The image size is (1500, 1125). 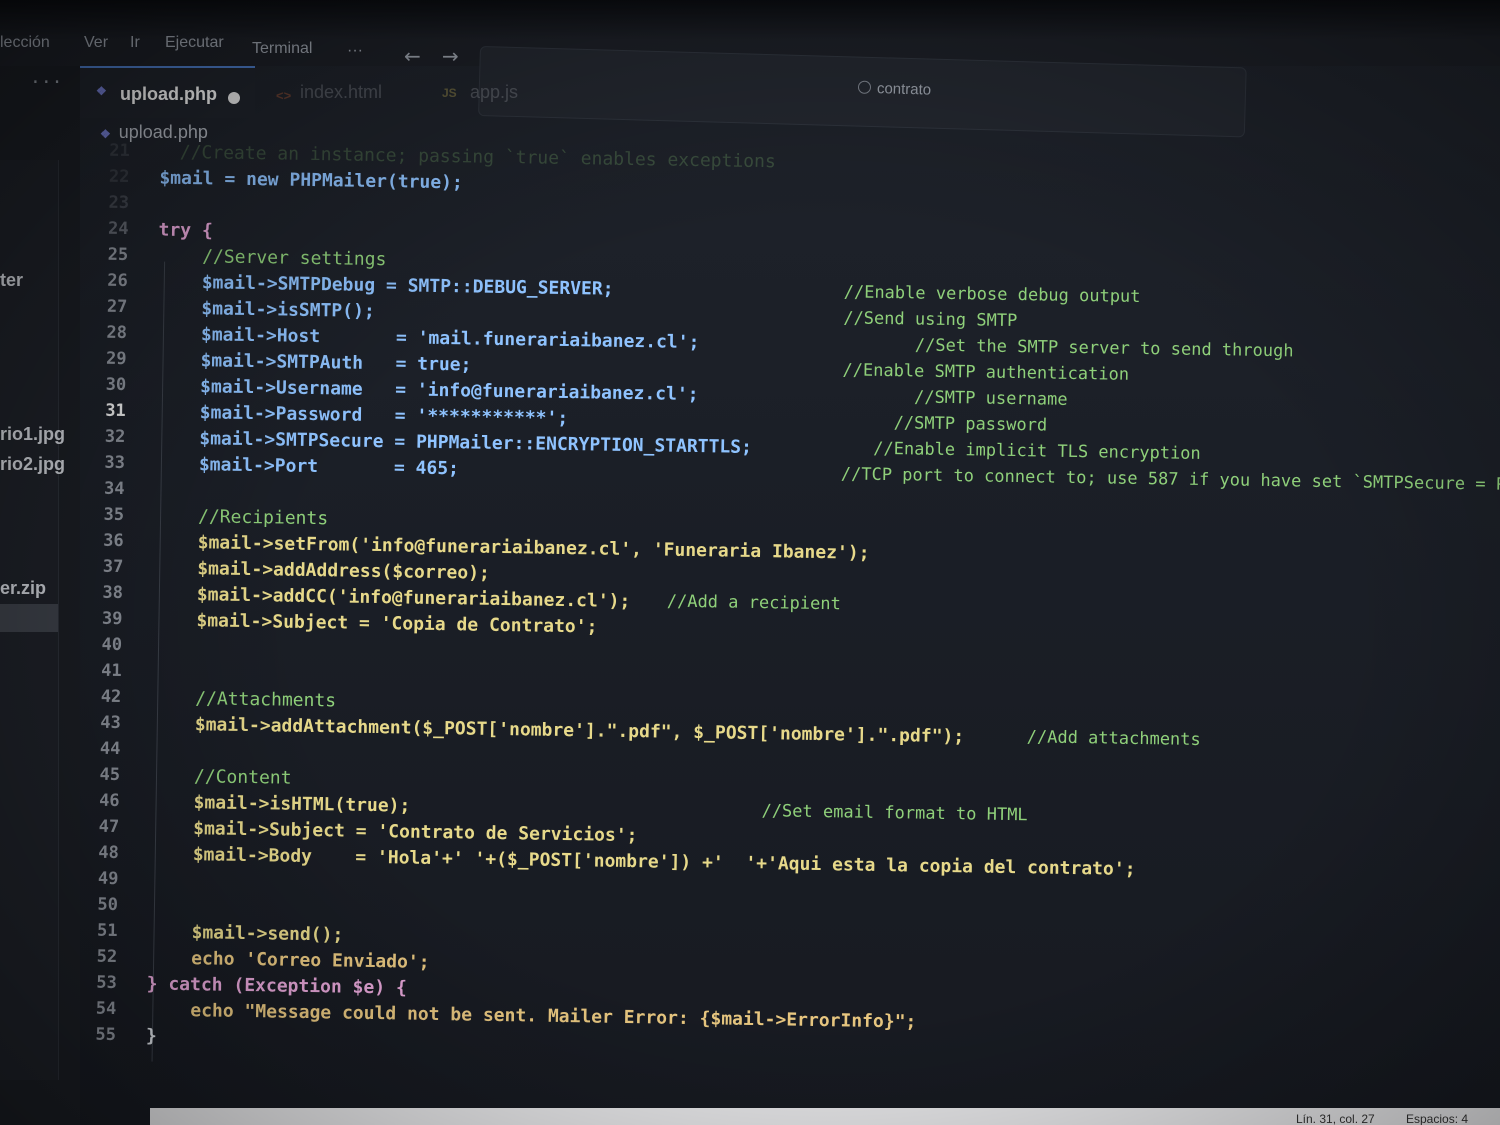 I want to click on line-number: 42, so click(x=111, y=697).